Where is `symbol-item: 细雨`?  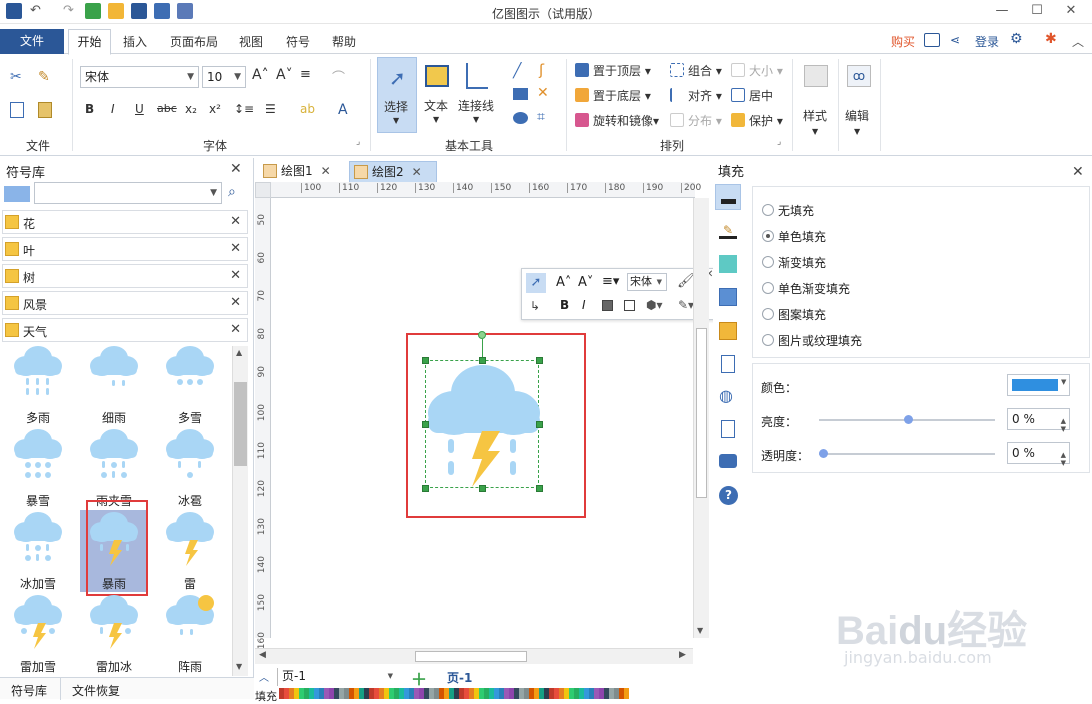 symbol-item: 细雨 is located at coordinates (114, 385).